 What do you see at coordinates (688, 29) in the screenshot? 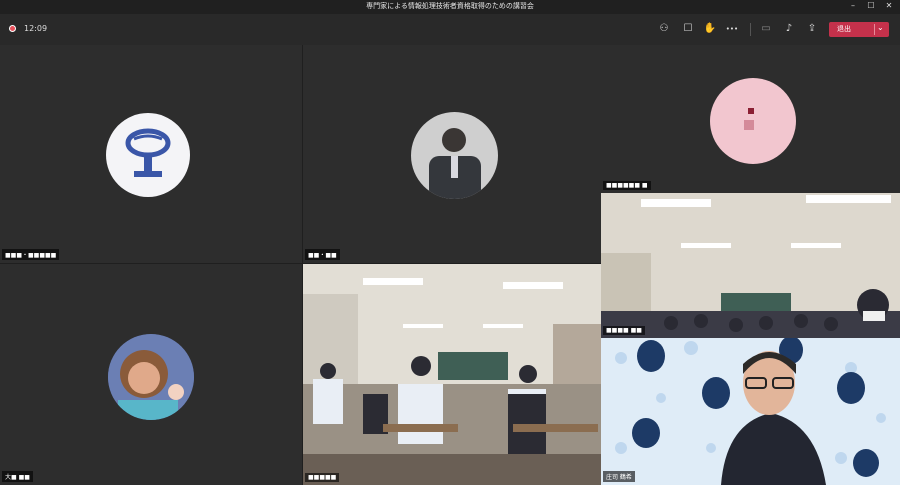
I see `chat-icon: ☐` at bounding box center [688, 29].